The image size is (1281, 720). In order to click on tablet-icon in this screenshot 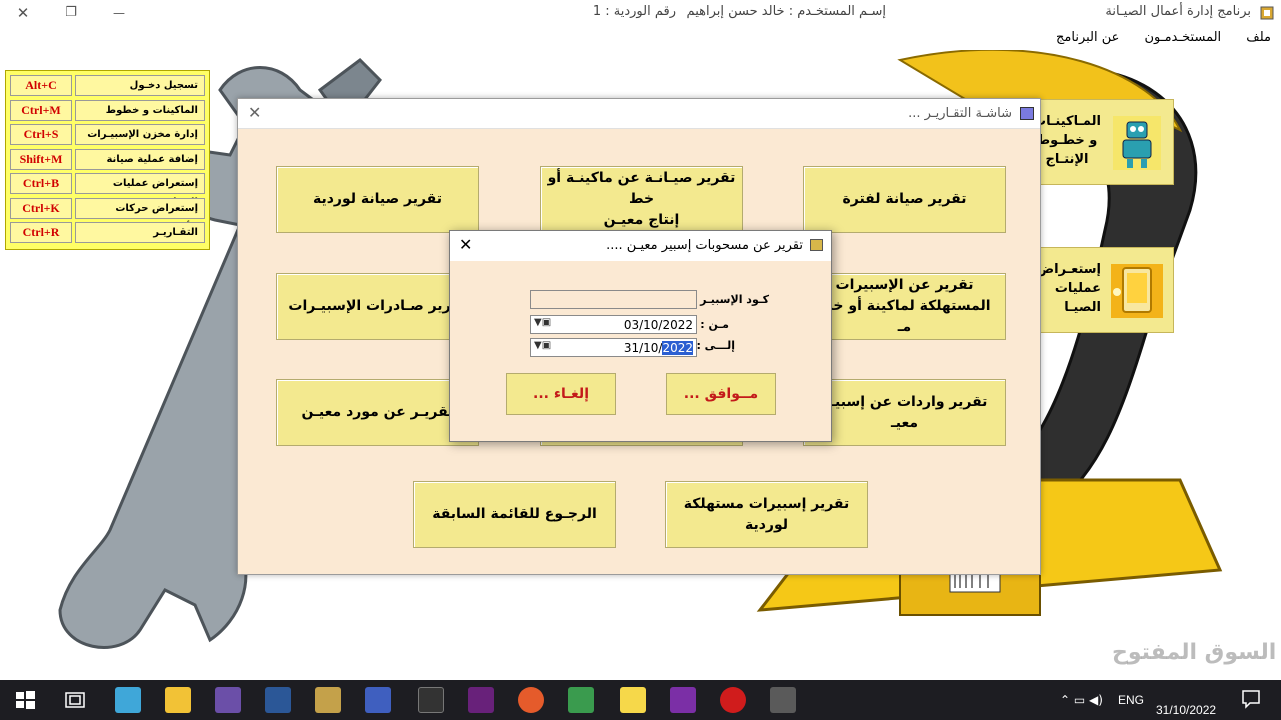, I will do `click(1137, 291)`.